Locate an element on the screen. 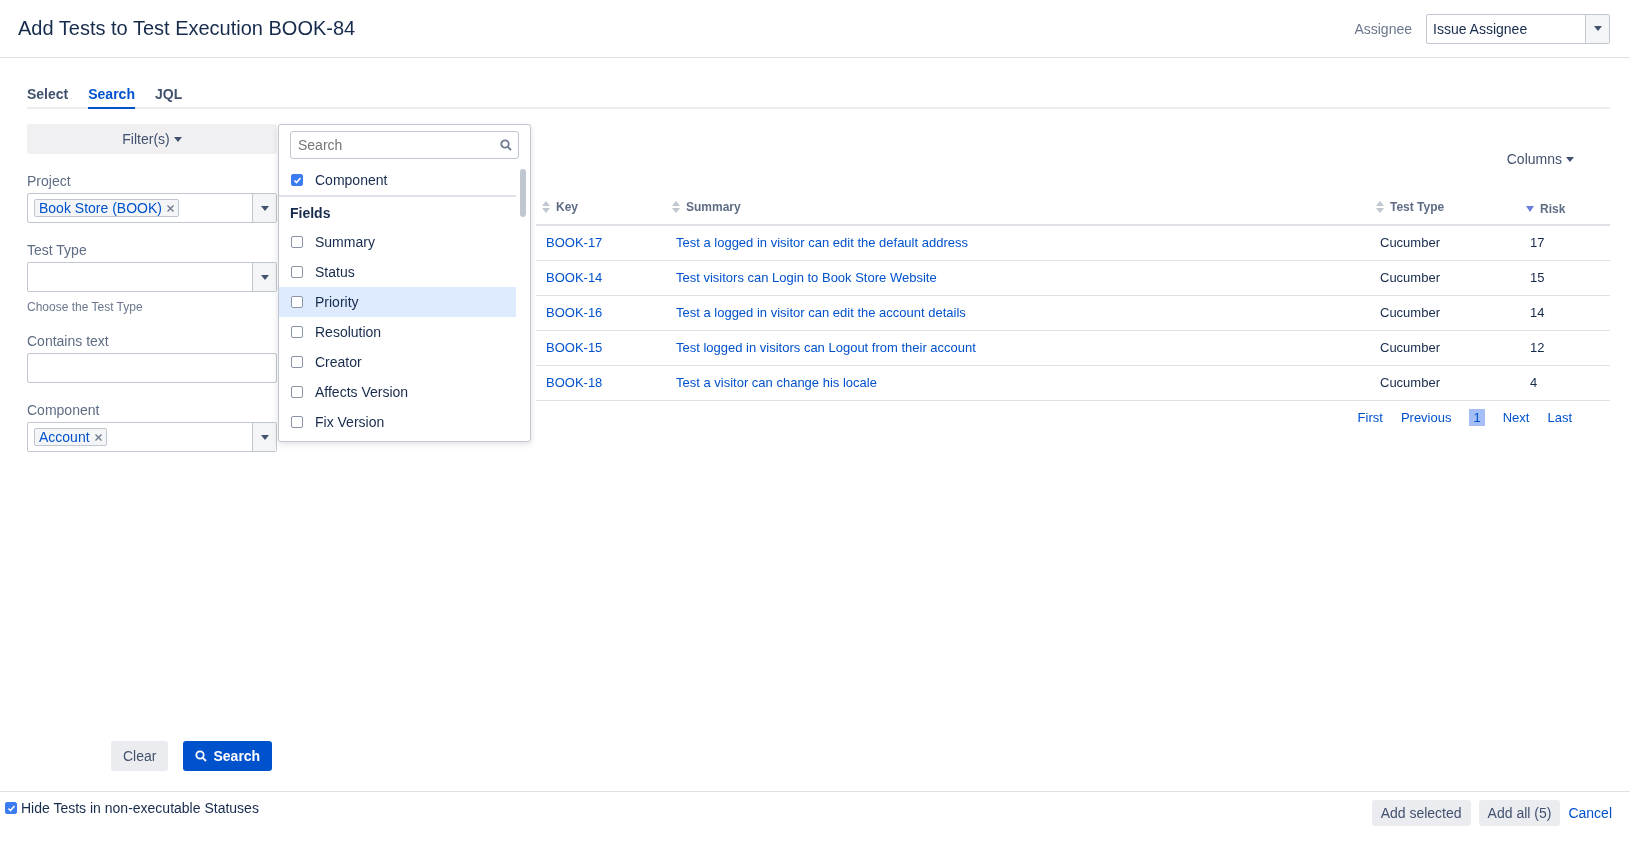  assignee-select: Issue Assignee is located at coordinates (1518, 28).